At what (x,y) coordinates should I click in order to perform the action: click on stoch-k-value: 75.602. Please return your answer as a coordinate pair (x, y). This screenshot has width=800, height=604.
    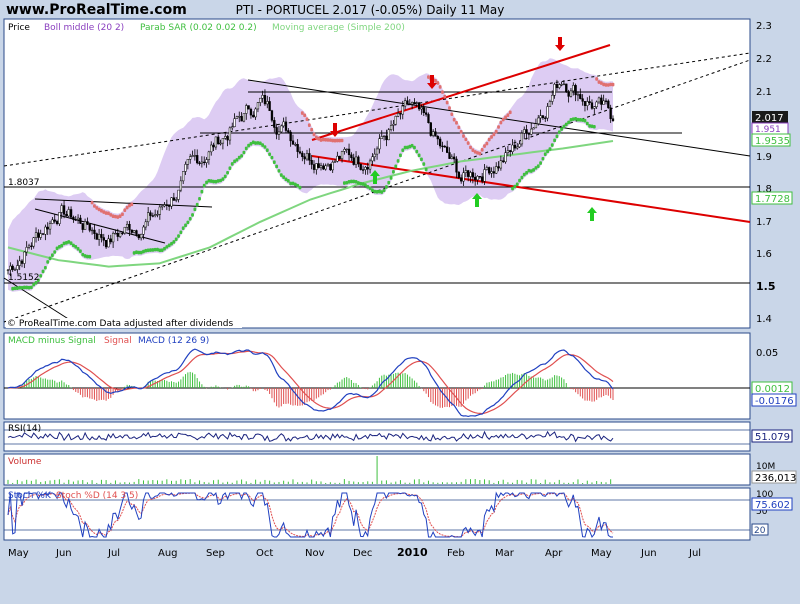
    Looking at the image, I should click on (772, 505).